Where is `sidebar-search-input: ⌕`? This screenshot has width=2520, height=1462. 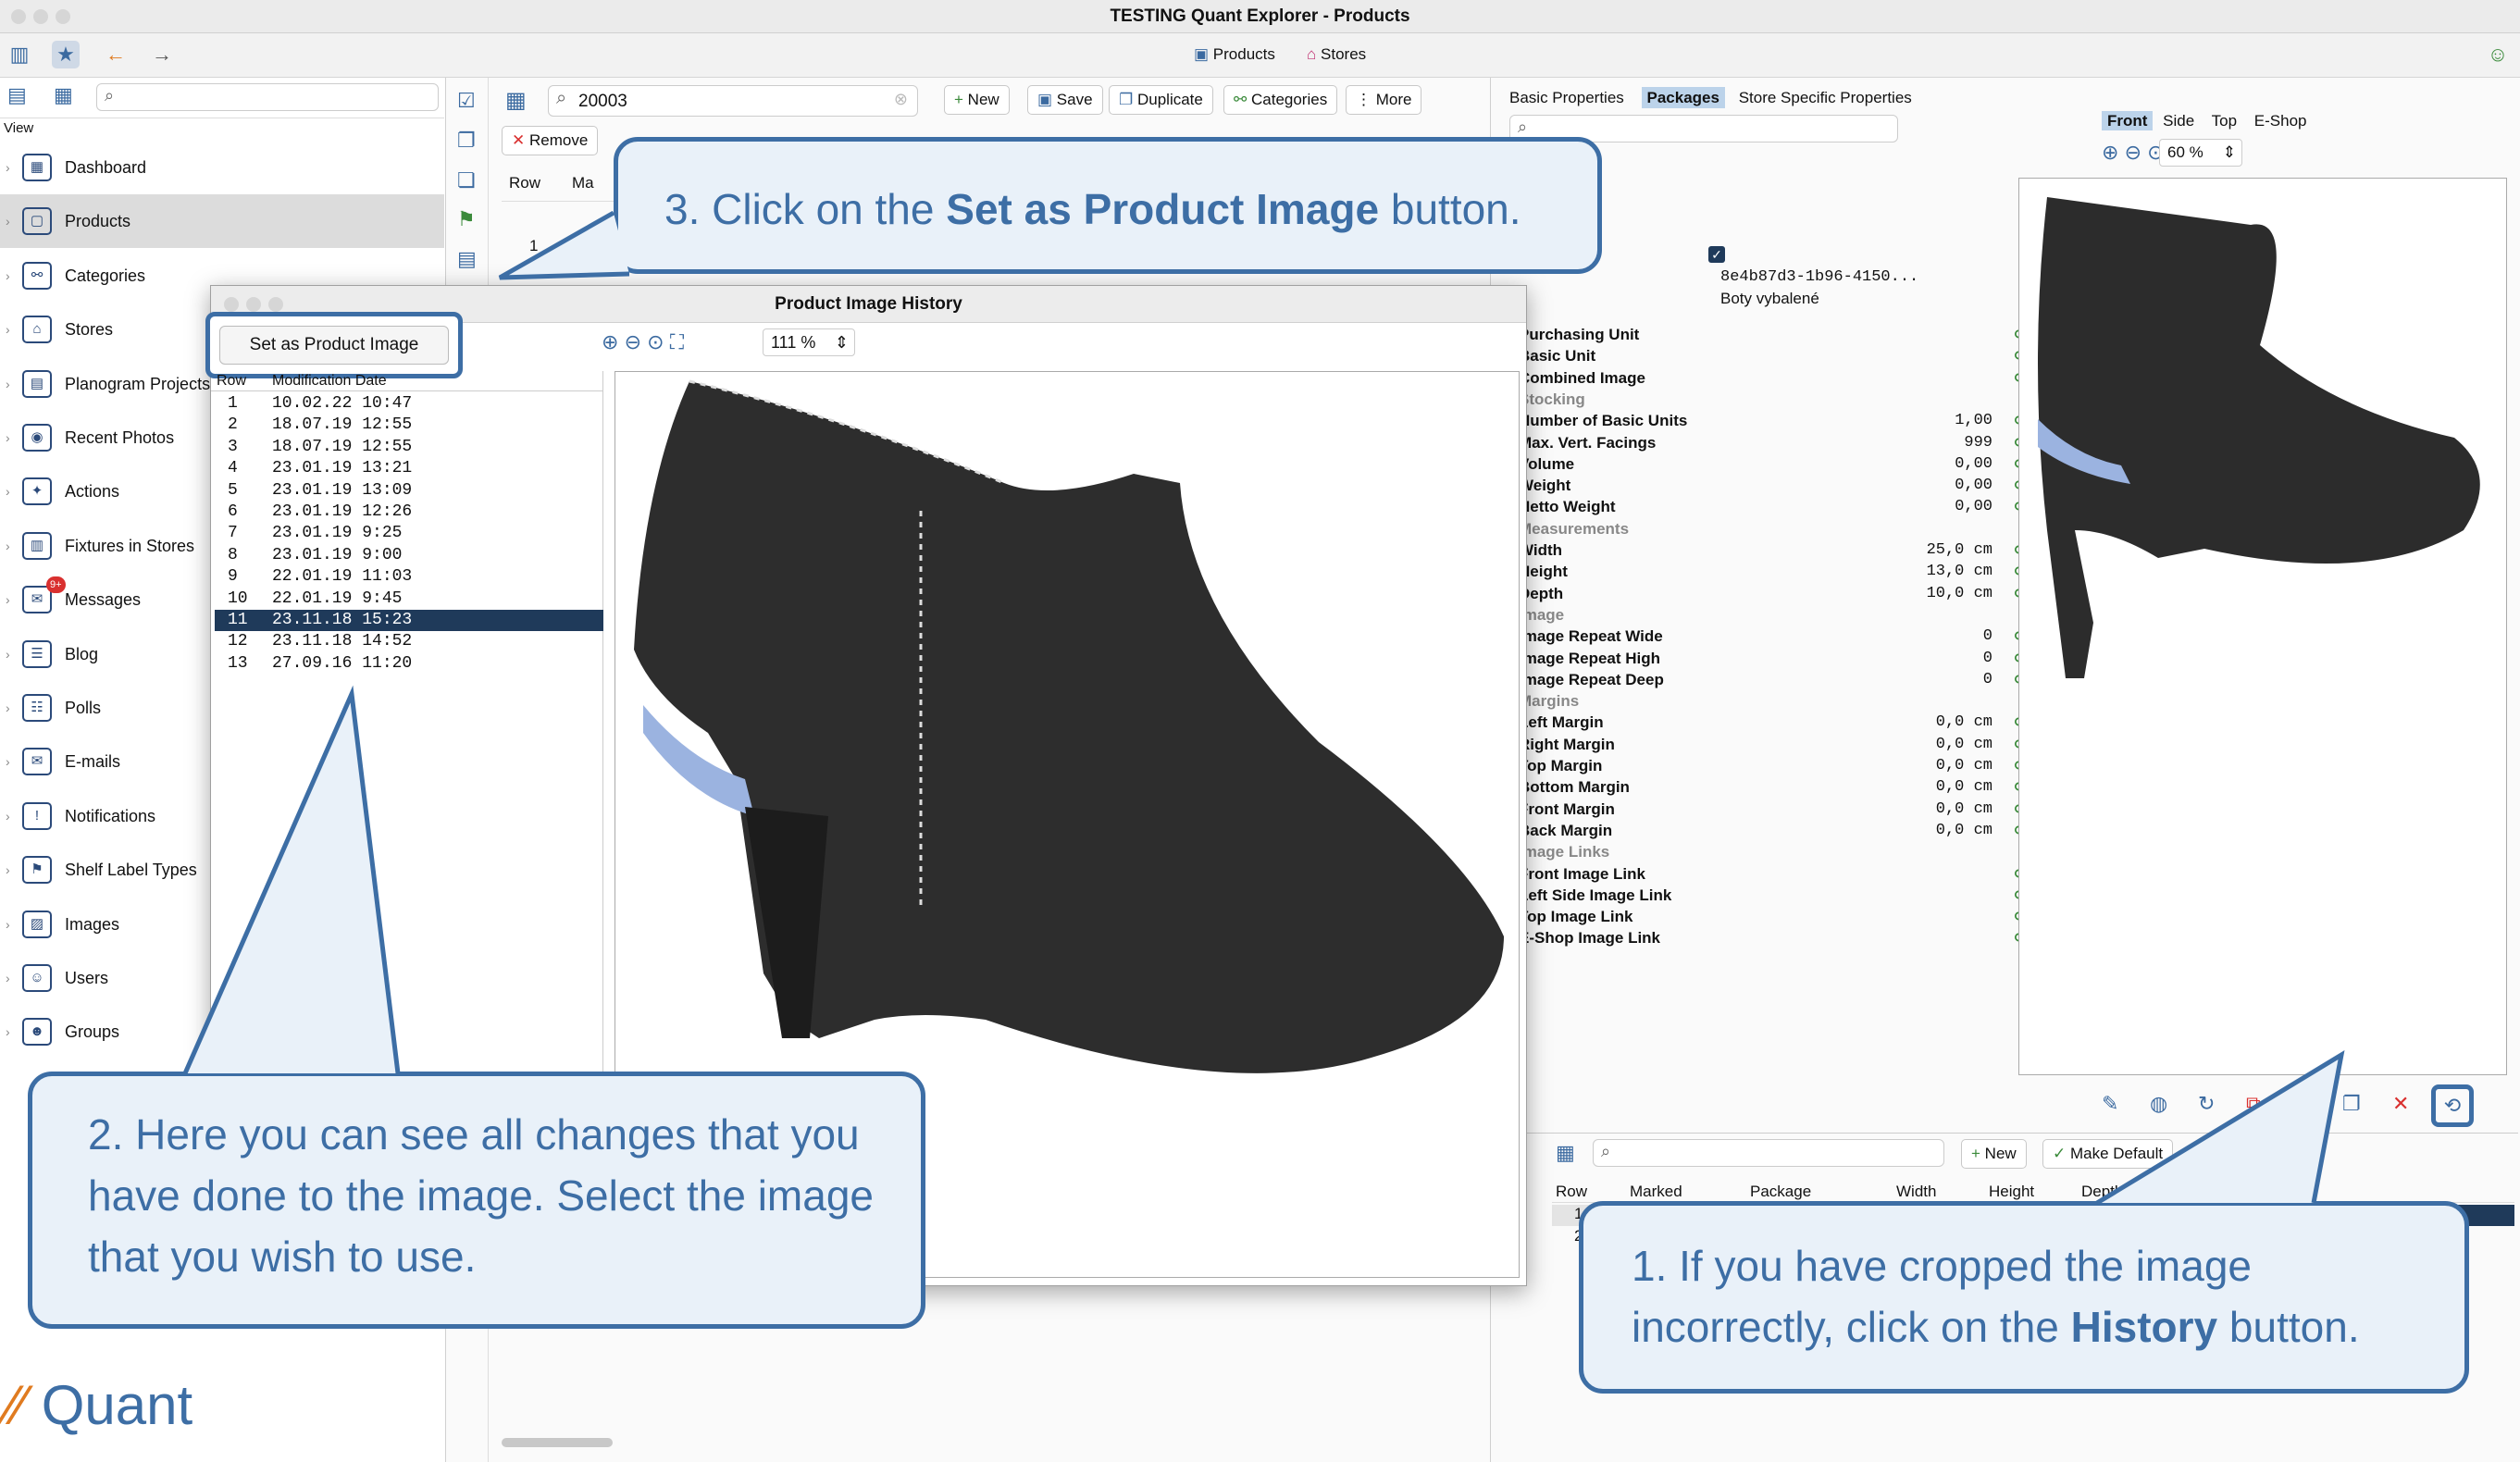
sidebar-search-input: ⌕ is located at coordinates (267, 97).